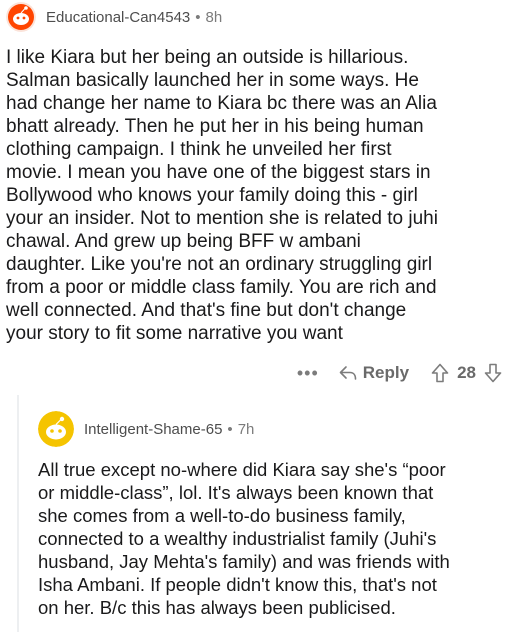 The width and height of the screenshot is (512, 632). What do you see at coordinates (153, 429) in the screenshot?
I see `username: Intelligent-Shame-65` at bounding box center [153, 429].